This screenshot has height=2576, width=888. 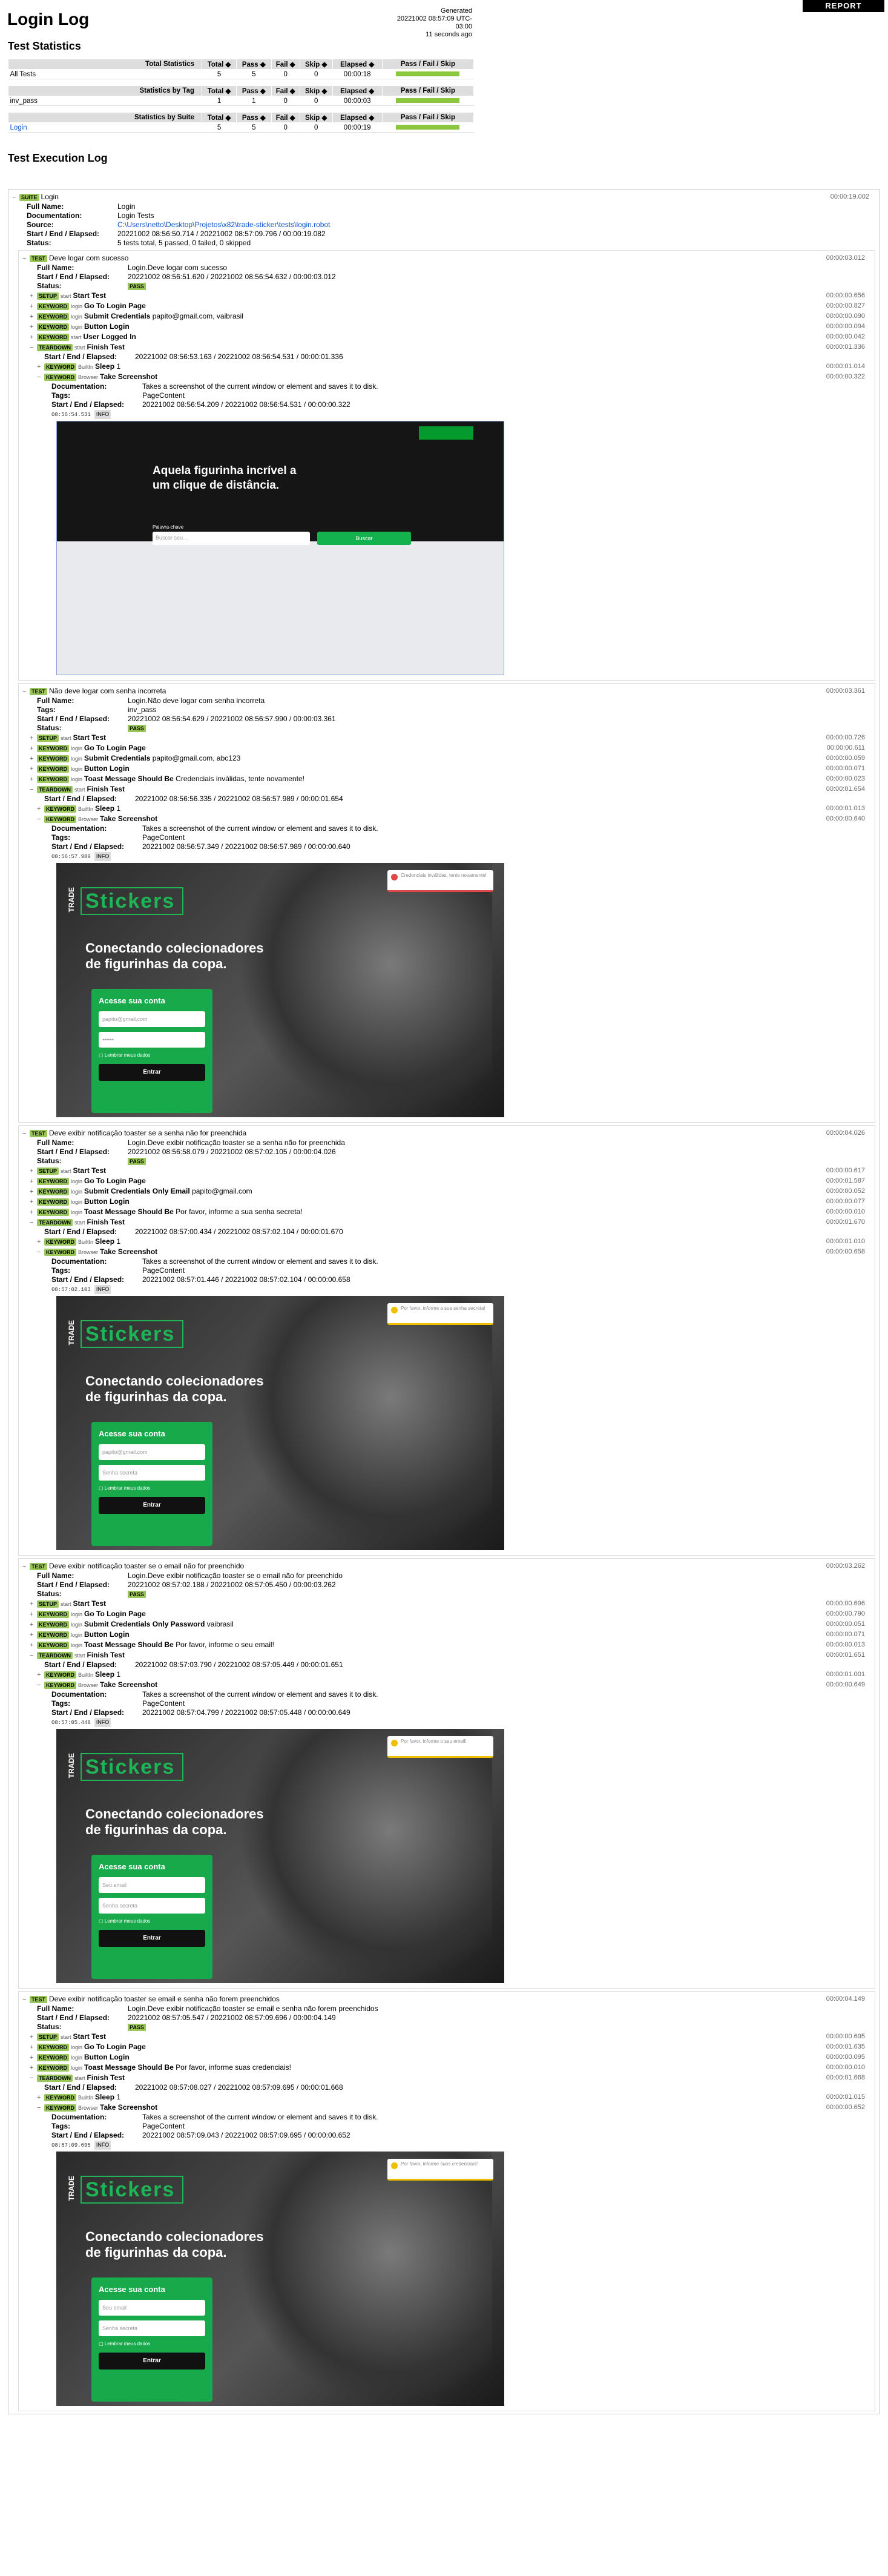 What do you see at coordinates (450, 1171) in the screenshot?
I see `keyword-row: 00:00:00.617 + SETUP start Start Test` at bounding box center [450, 1171].